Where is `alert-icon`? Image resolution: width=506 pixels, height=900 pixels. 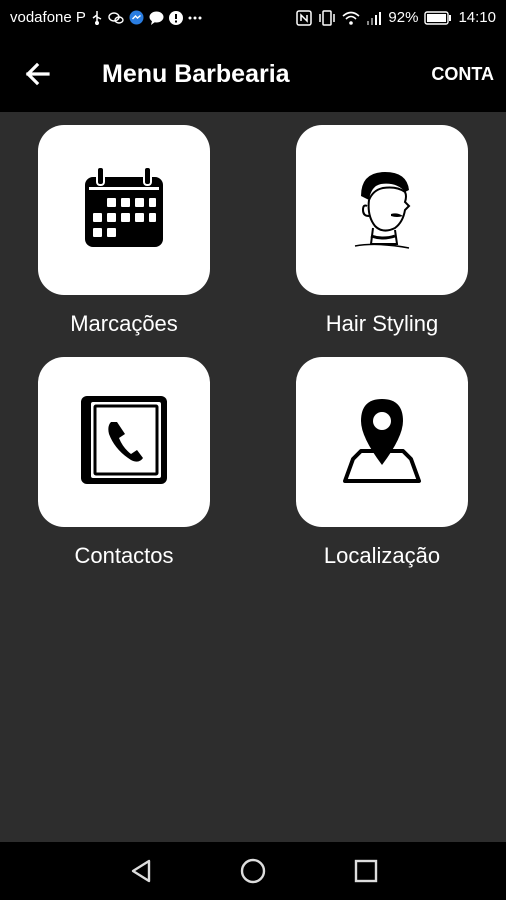 alert-icon is located at coordinates (175, 17).